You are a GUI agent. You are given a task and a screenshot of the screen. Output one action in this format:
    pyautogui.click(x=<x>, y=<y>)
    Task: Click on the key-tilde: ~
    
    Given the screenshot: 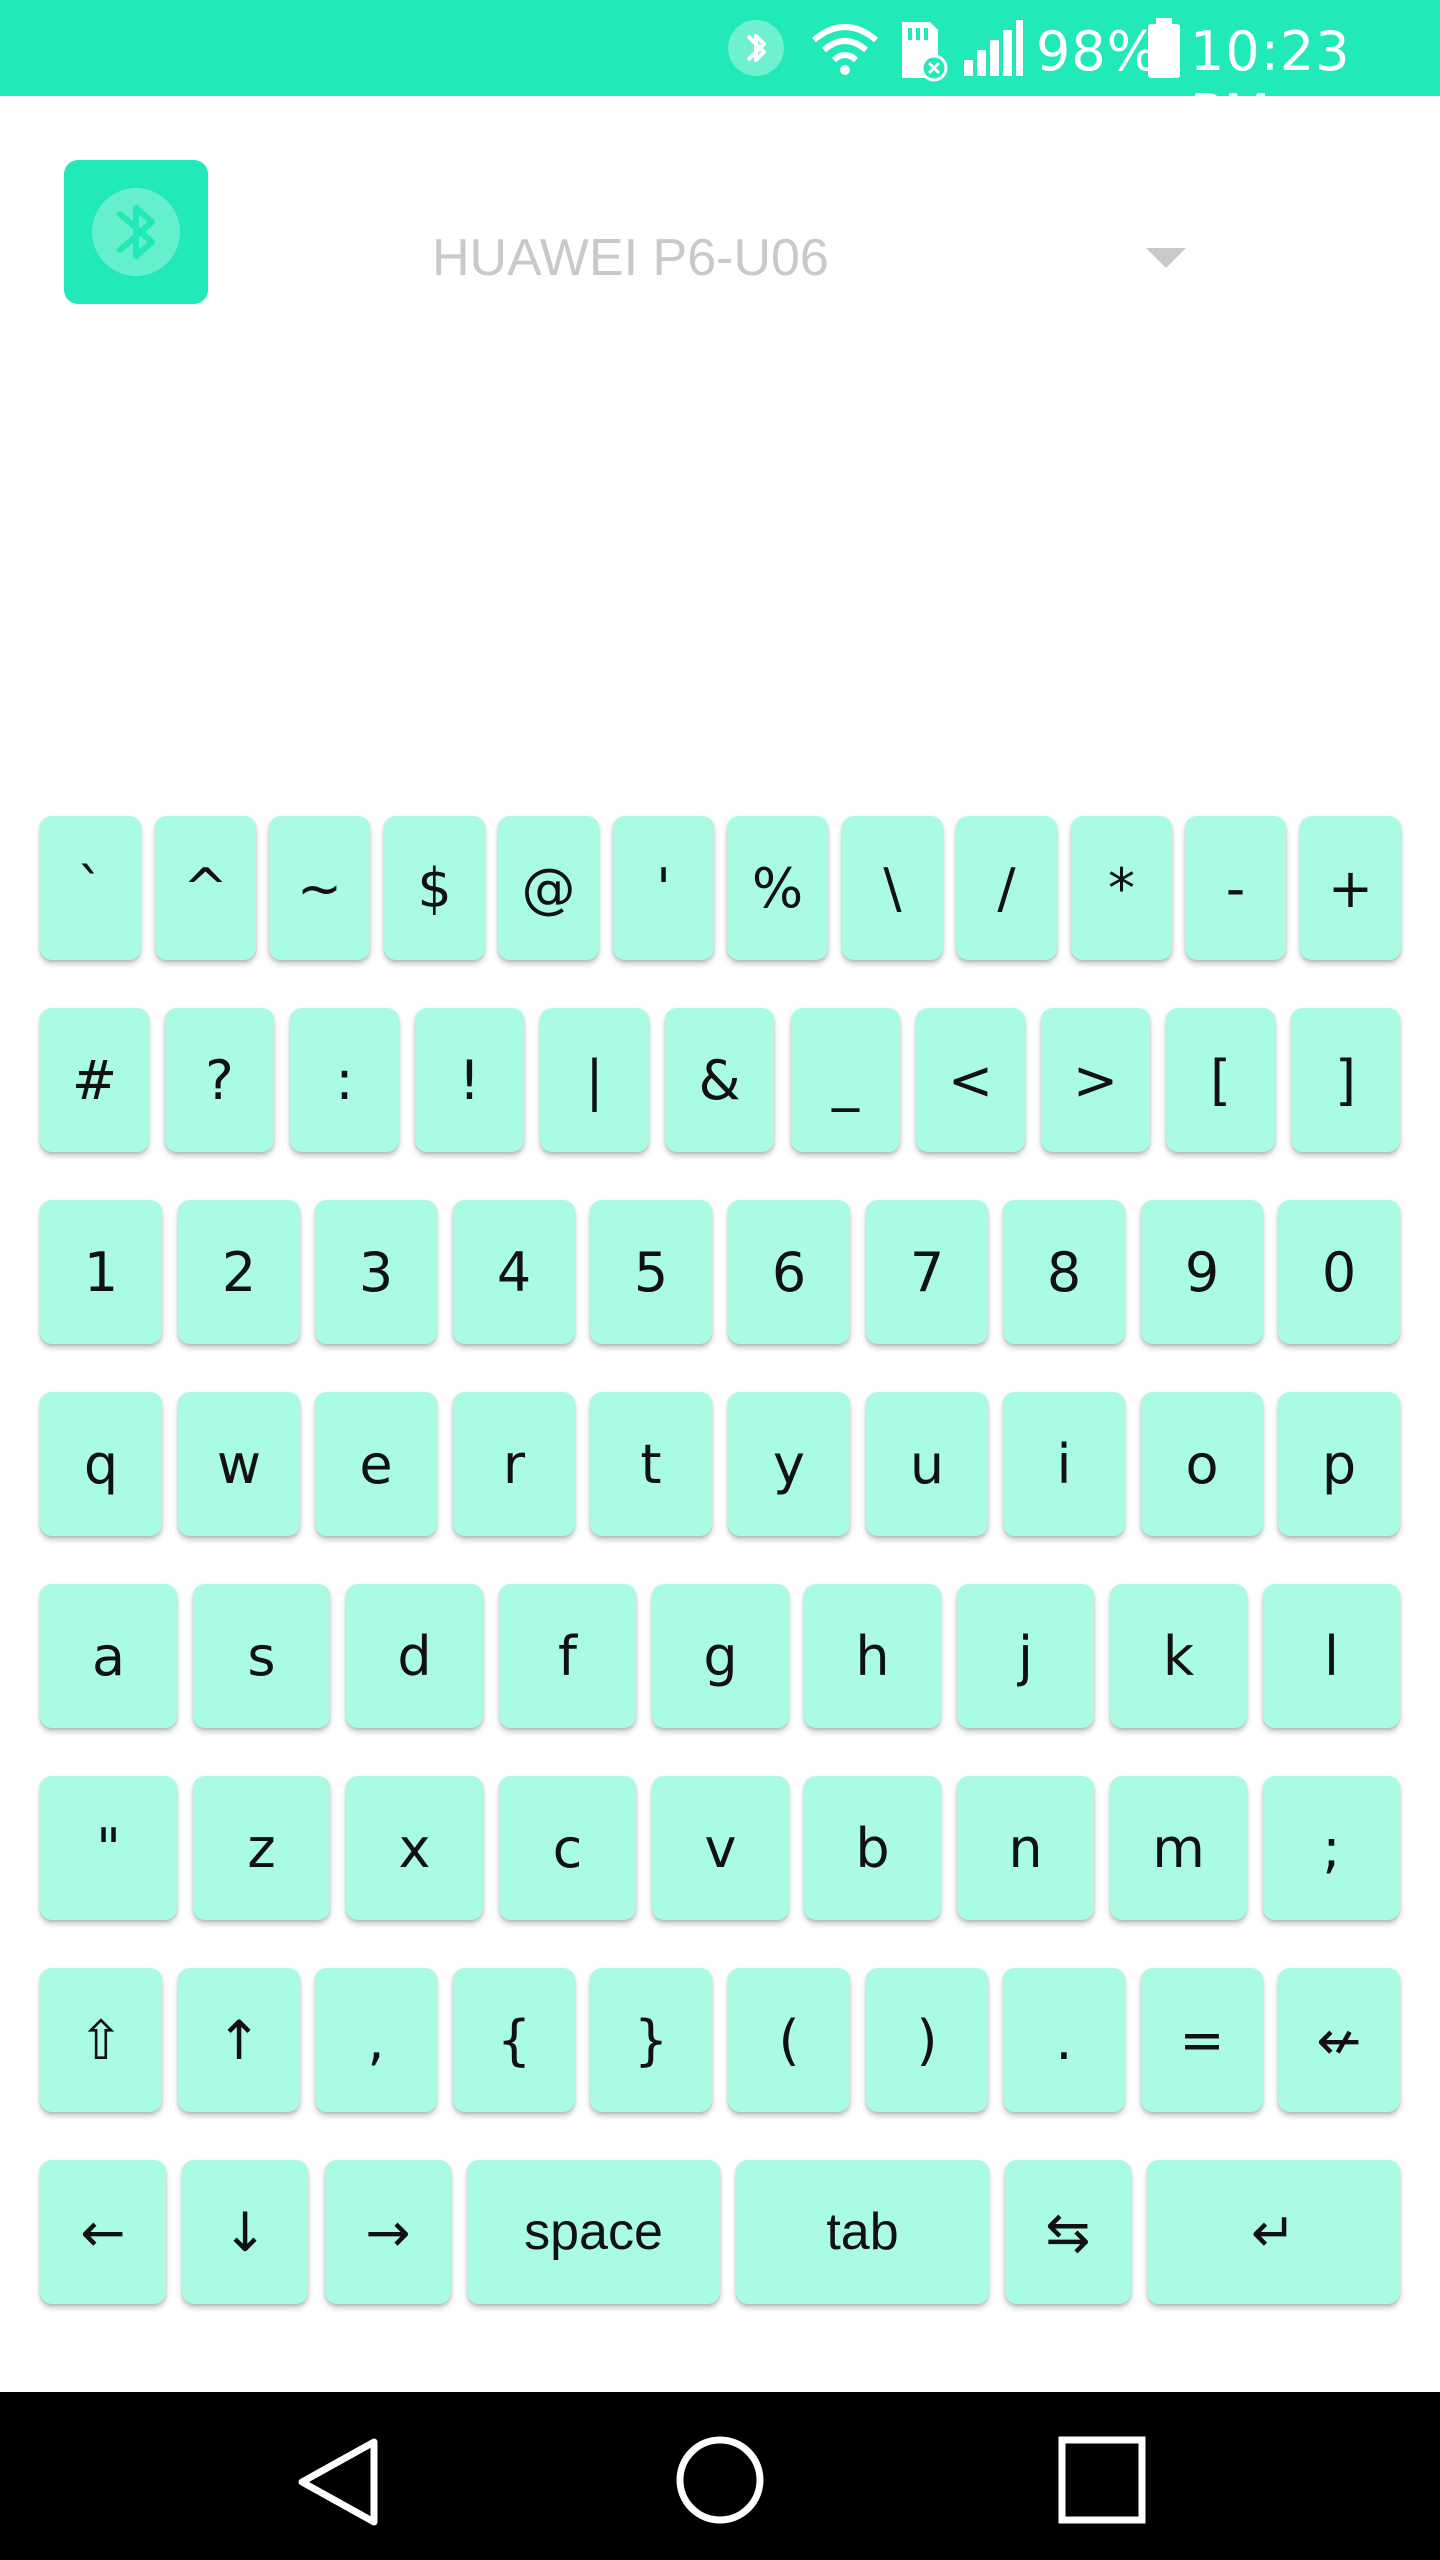 What is the action you would take?
    pyautogui.click(x=319, y=888)
    